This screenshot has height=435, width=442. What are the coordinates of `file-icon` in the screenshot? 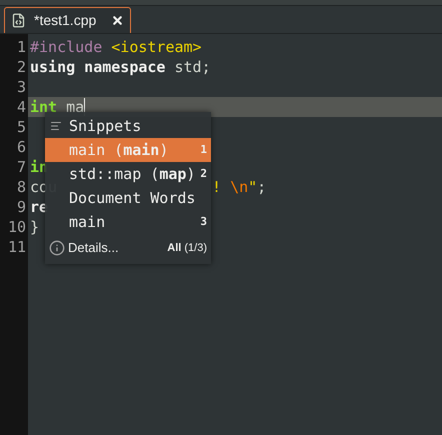 It's located at (18, 20).